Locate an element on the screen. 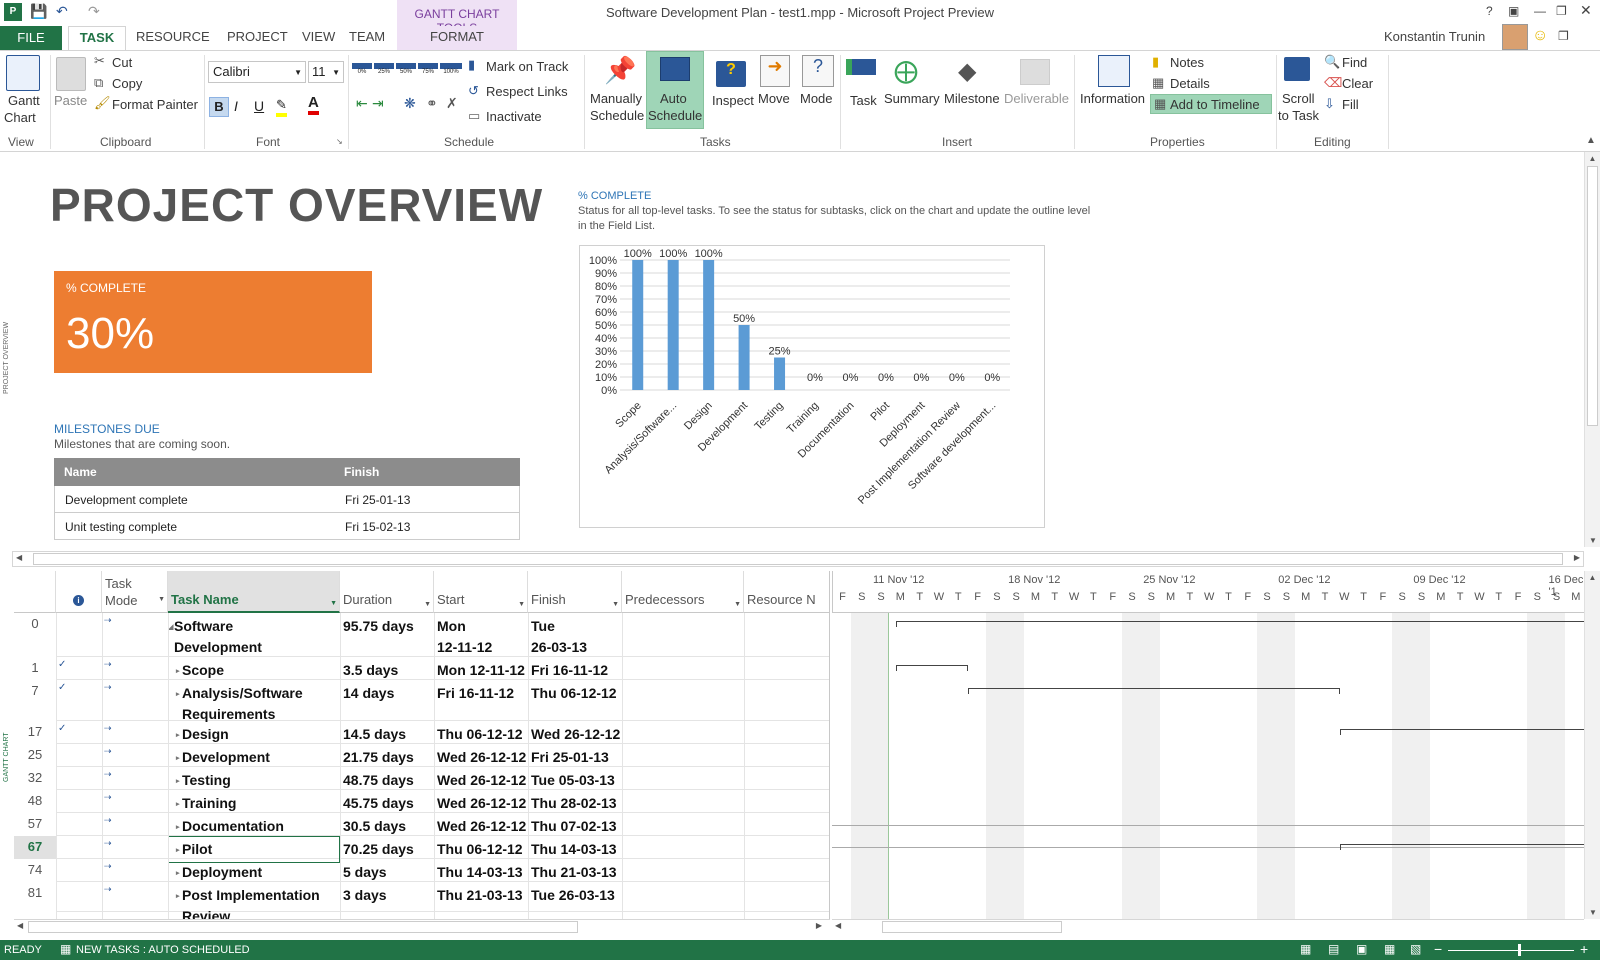 This screenshot has width=1600, height=960. duration-cell: 3 days is located at coordinates (387, 895).